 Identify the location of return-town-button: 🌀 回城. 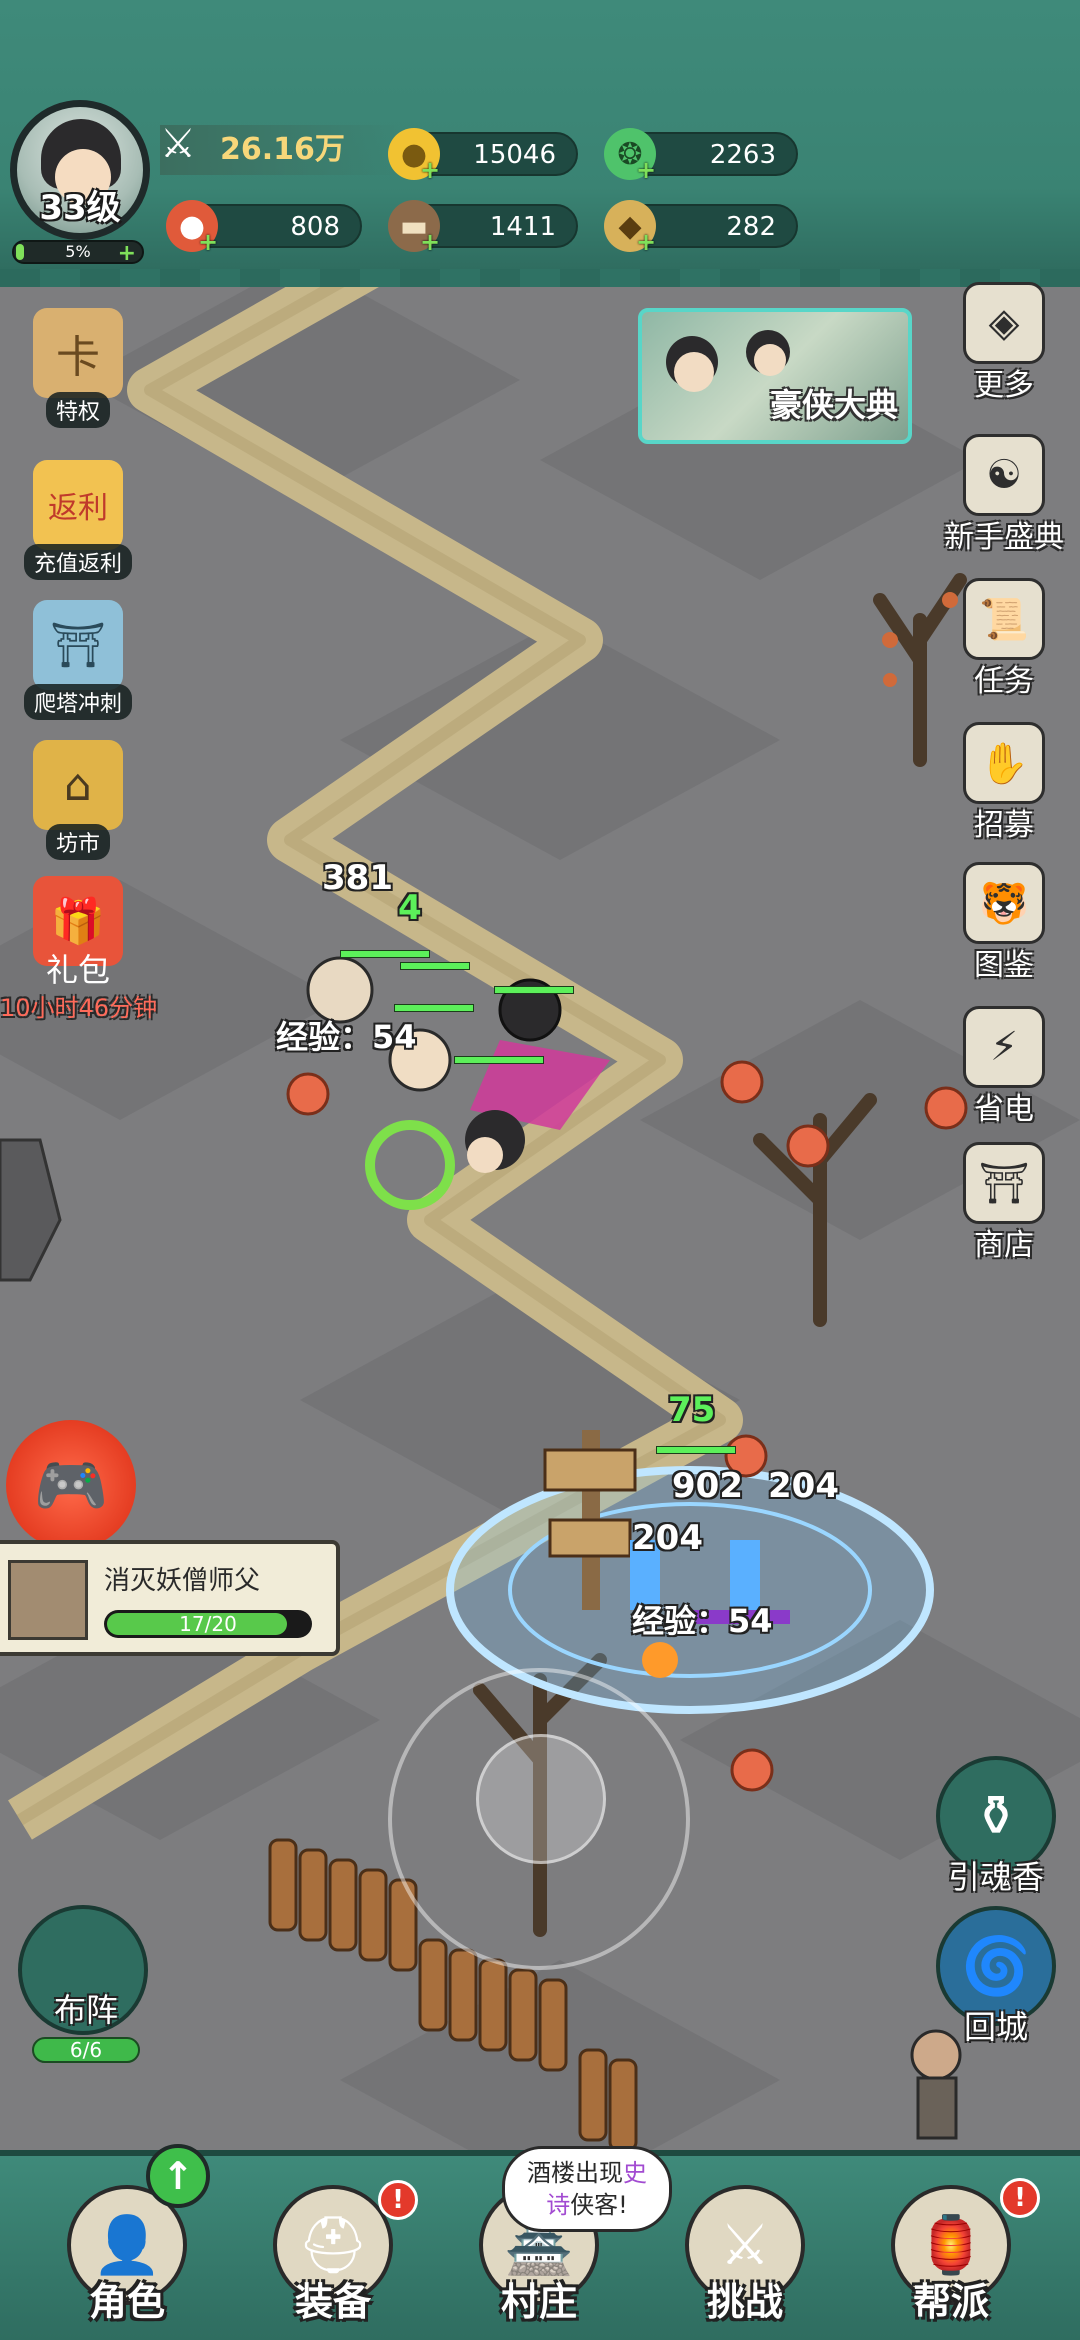
(996, 1977).